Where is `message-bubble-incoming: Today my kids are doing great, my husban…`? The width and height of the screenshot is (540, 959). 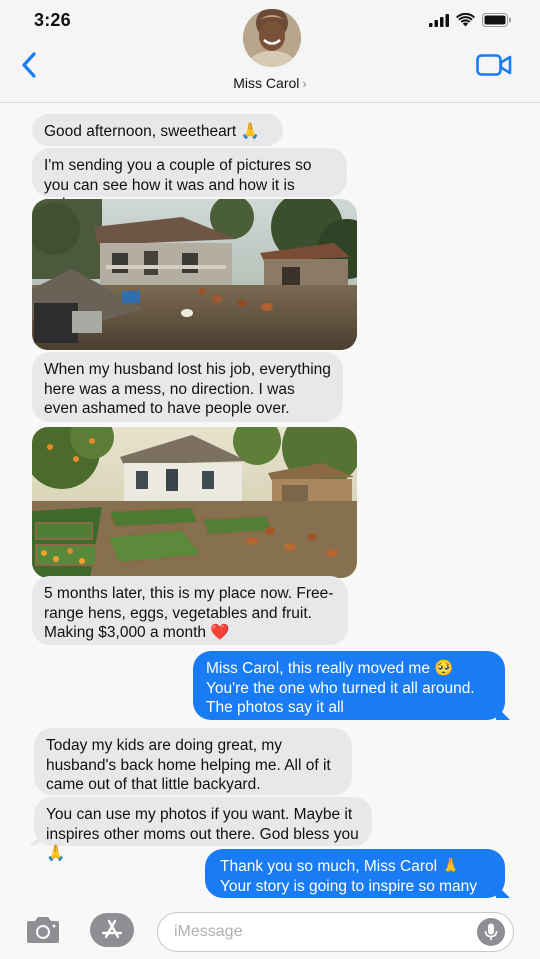 message-bubble-incoming: Today my kids are doing great, my husban… is located at coordinates (193, 761).